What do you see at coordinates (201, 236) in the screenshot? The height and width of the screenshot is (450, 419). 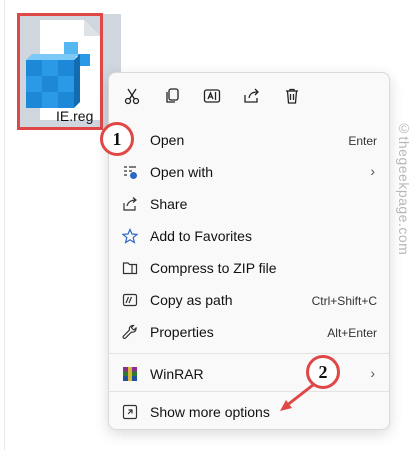 I see `menu-item-label: Add to Favorites` at bounding box center [201, 236].